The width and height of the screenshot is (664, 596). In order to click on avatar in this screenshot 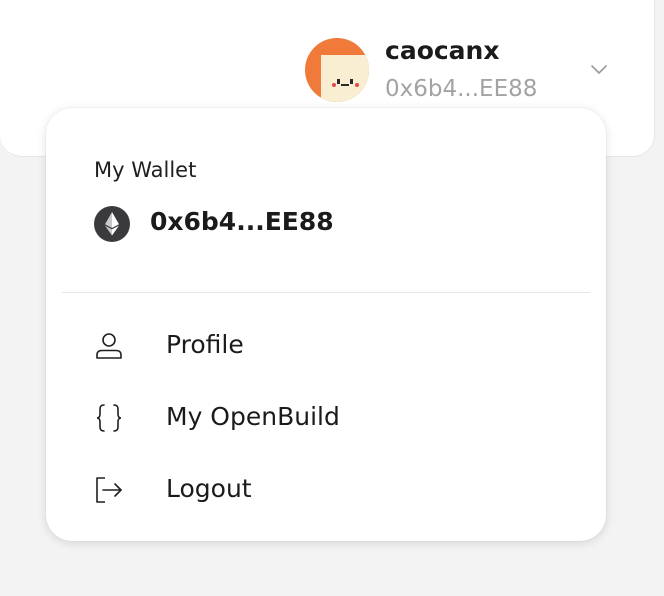, I will do `click(337, 70)`.